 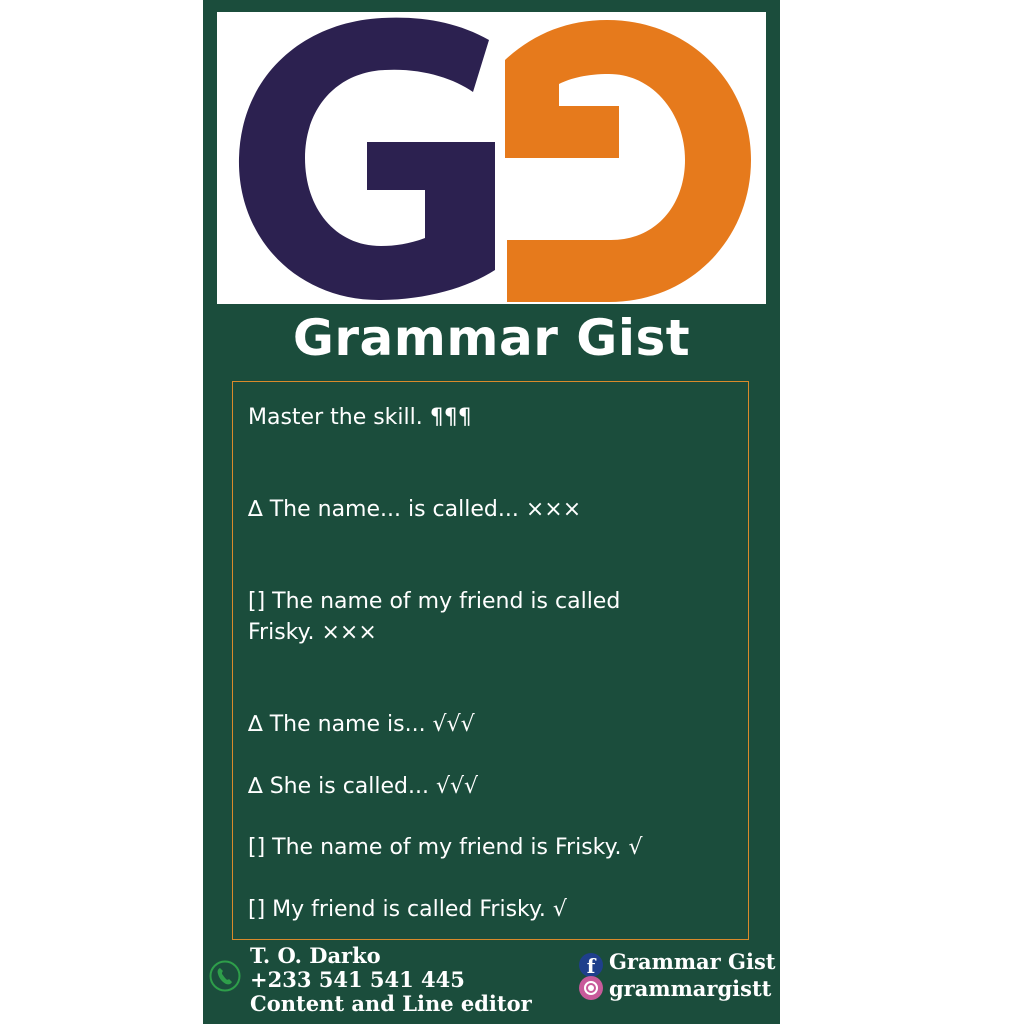 What do you see at coordinates (491, 338) in the screenshot?
I see `brand-title: Grammar Gist` at bounding box center [491, 338].